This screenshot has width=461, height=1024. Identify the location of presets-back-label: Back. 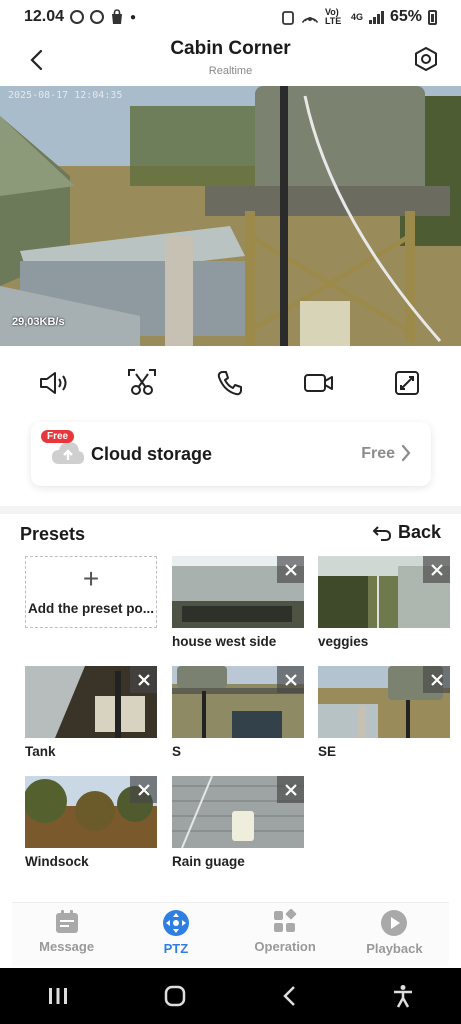
(419, 532).